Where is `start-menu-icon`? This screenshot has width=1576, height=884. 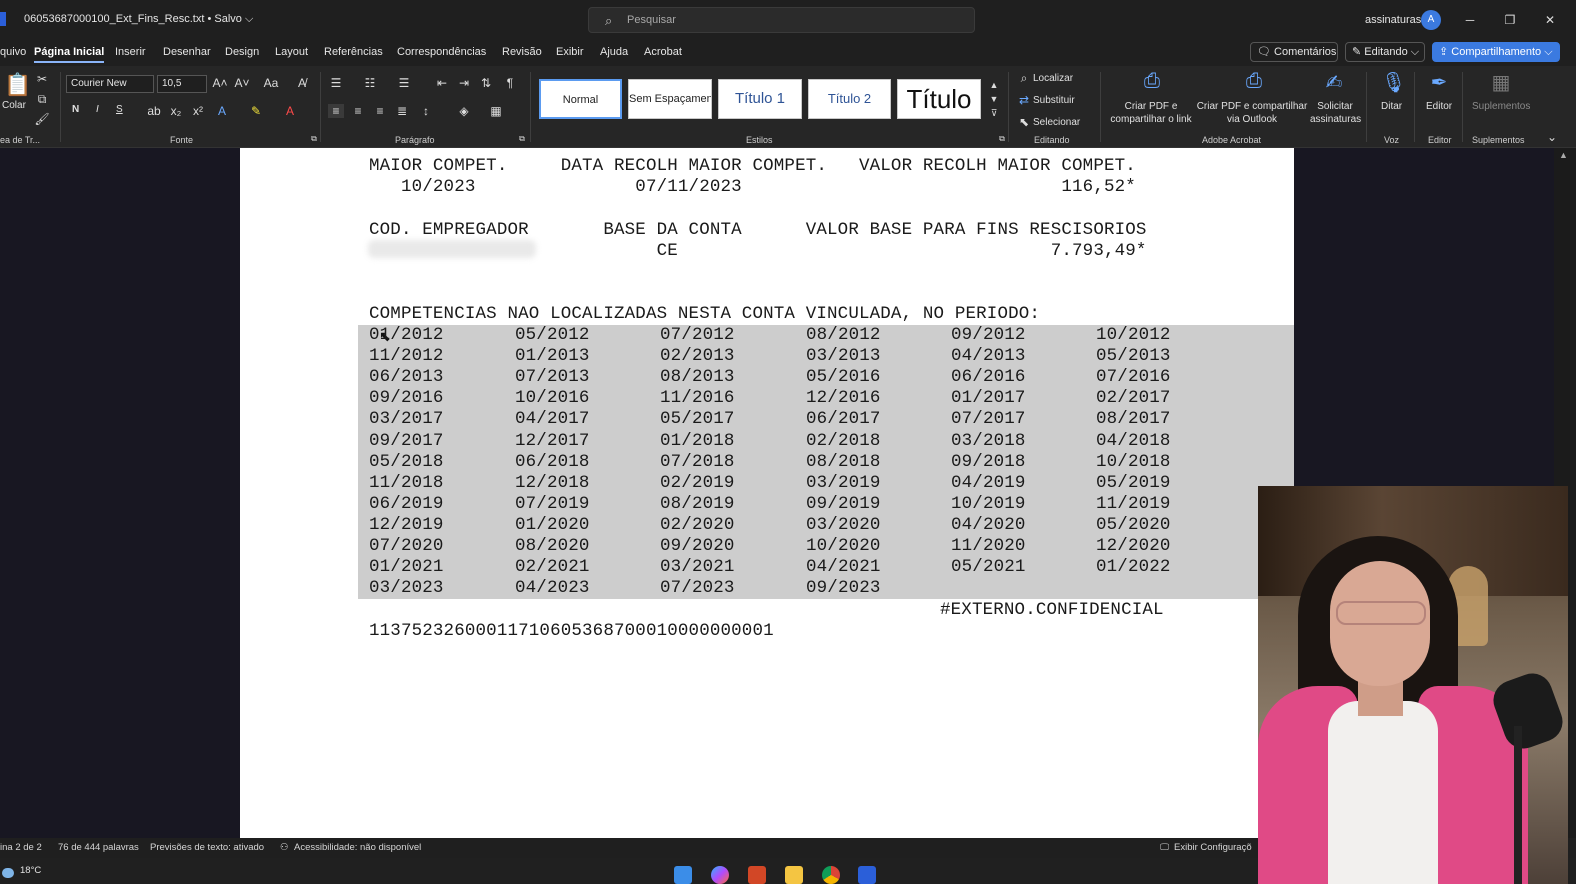
start-menu-icon is located at coordinates (683, 875).